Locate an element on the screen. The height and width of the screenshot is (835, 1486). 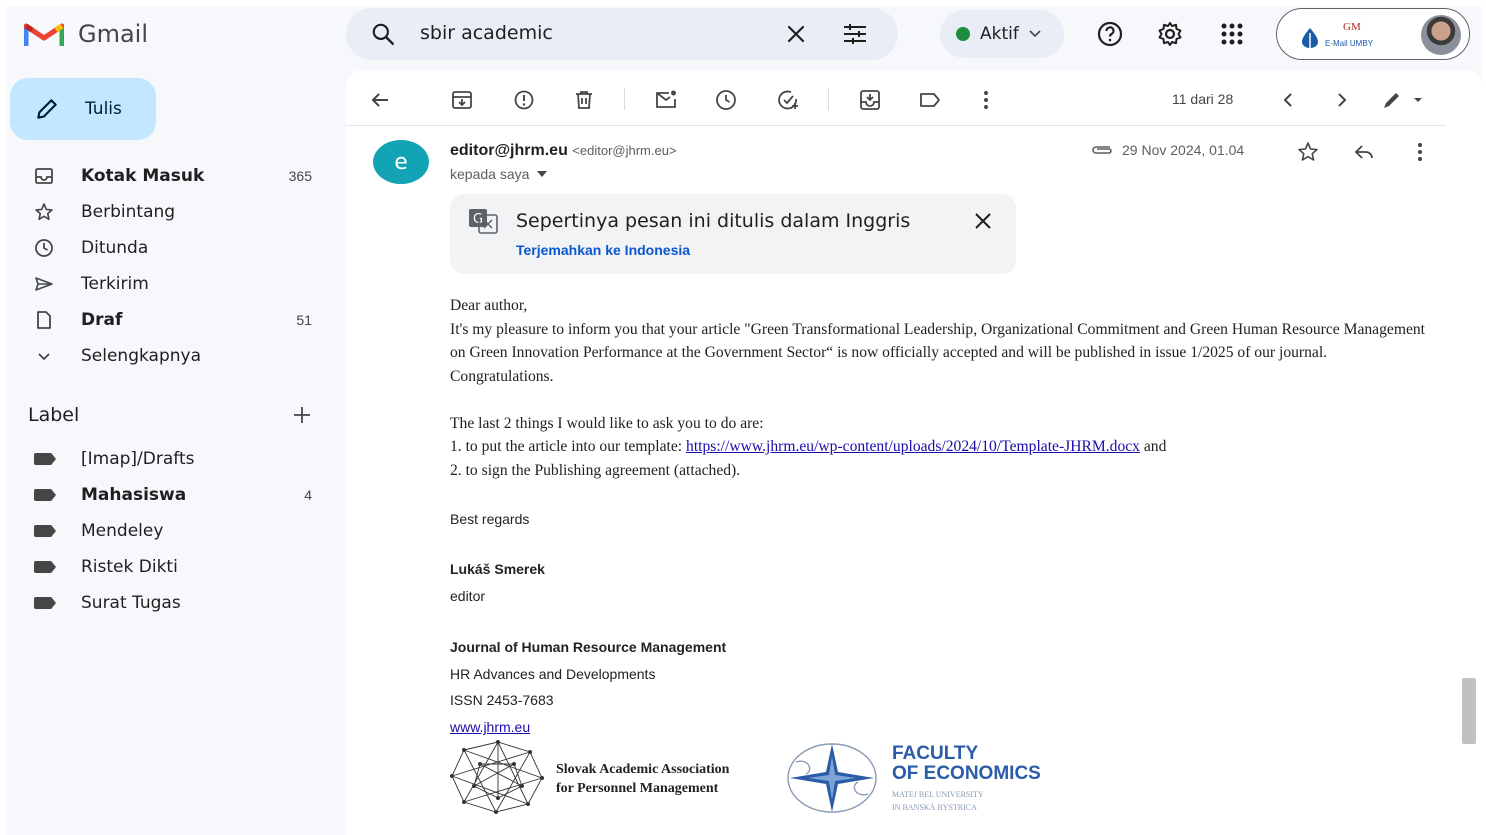
toolbar-divider is located at coordinates (828, 99).